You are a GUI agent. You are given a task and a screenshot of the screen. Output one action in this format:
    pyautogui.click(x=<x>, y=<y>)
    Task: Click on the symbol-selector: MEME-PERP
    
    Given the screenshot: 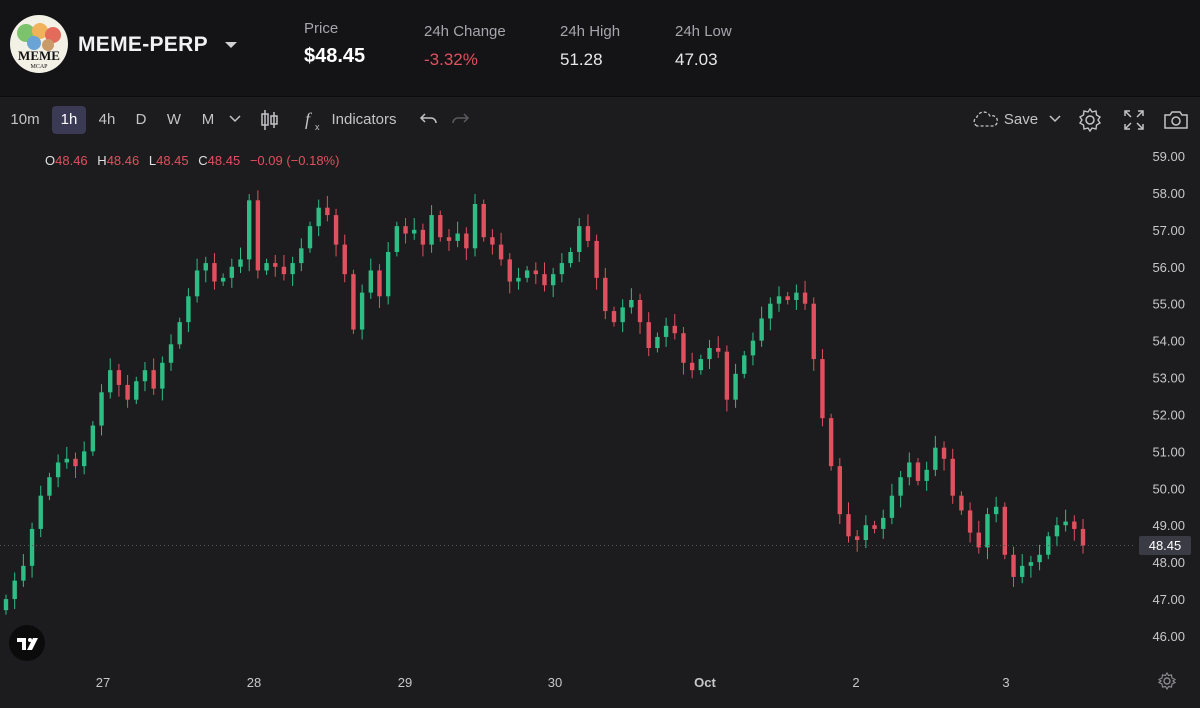 What is the action you would take?
    pyautogui.click(x=143, y=45)
    